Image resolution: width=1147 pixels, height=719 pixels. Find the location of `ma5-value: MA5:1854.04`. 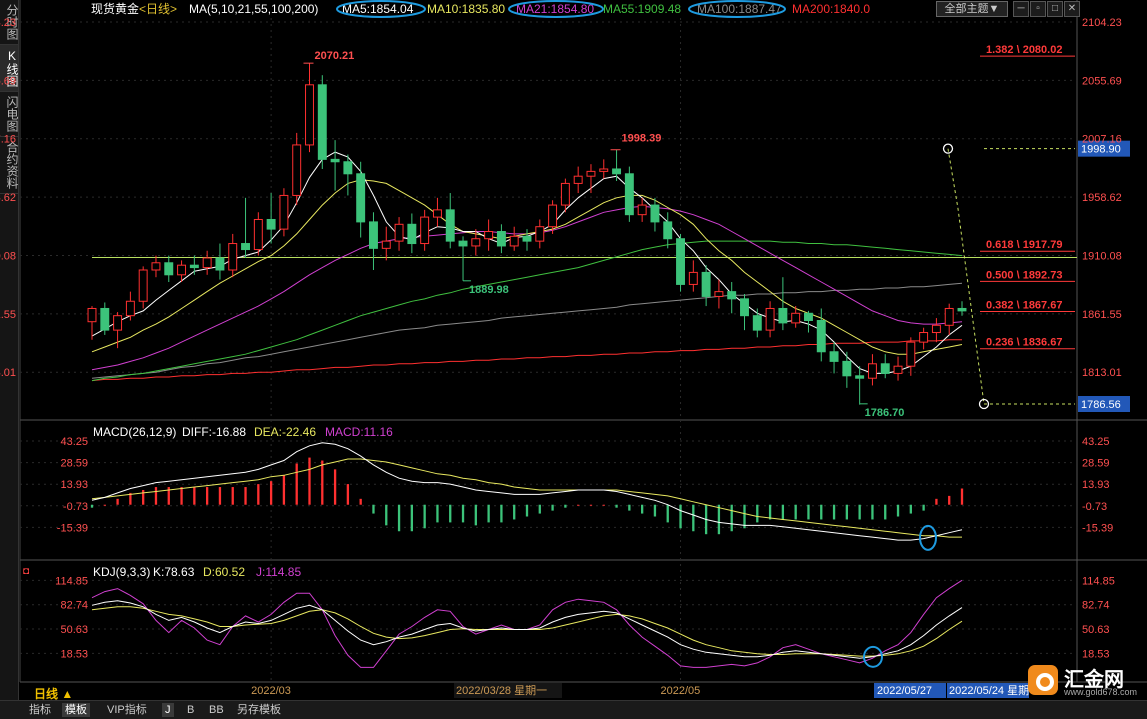

ma5-value: MA5:1854.04 is located at coordinates (378, 9).